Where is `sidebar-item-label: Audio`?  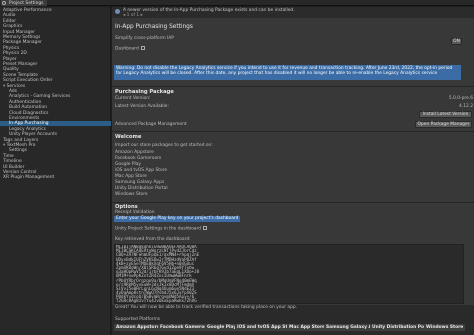
sidebar-item-label: Audio is located at coordinates (9, 16).